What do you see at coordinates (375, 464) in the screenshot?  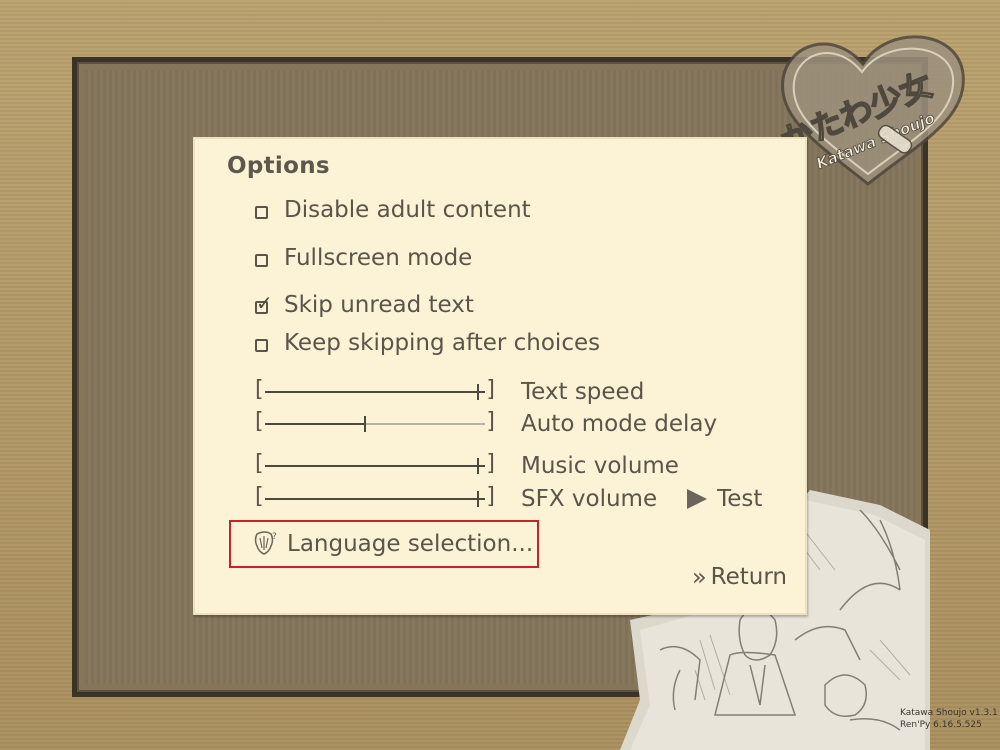 I see `music-volume-slider: [ ]` at bounding box center [375, 464].